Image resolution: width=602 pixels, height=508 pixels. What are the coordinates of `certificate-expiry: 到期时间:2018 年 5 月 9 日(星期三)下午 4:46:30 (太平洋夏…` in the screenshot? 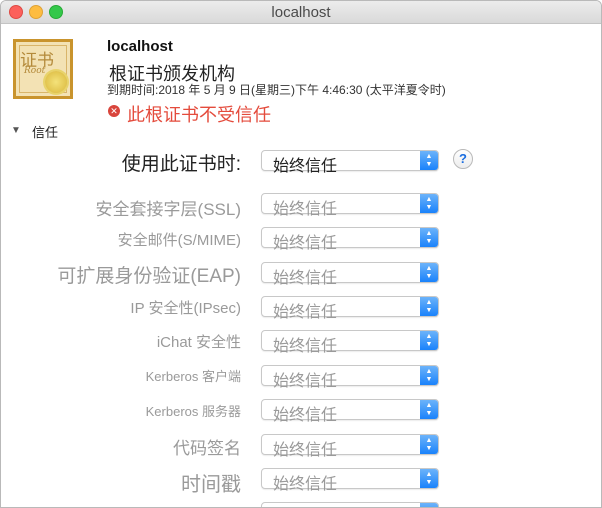 It's located at (276, 90).